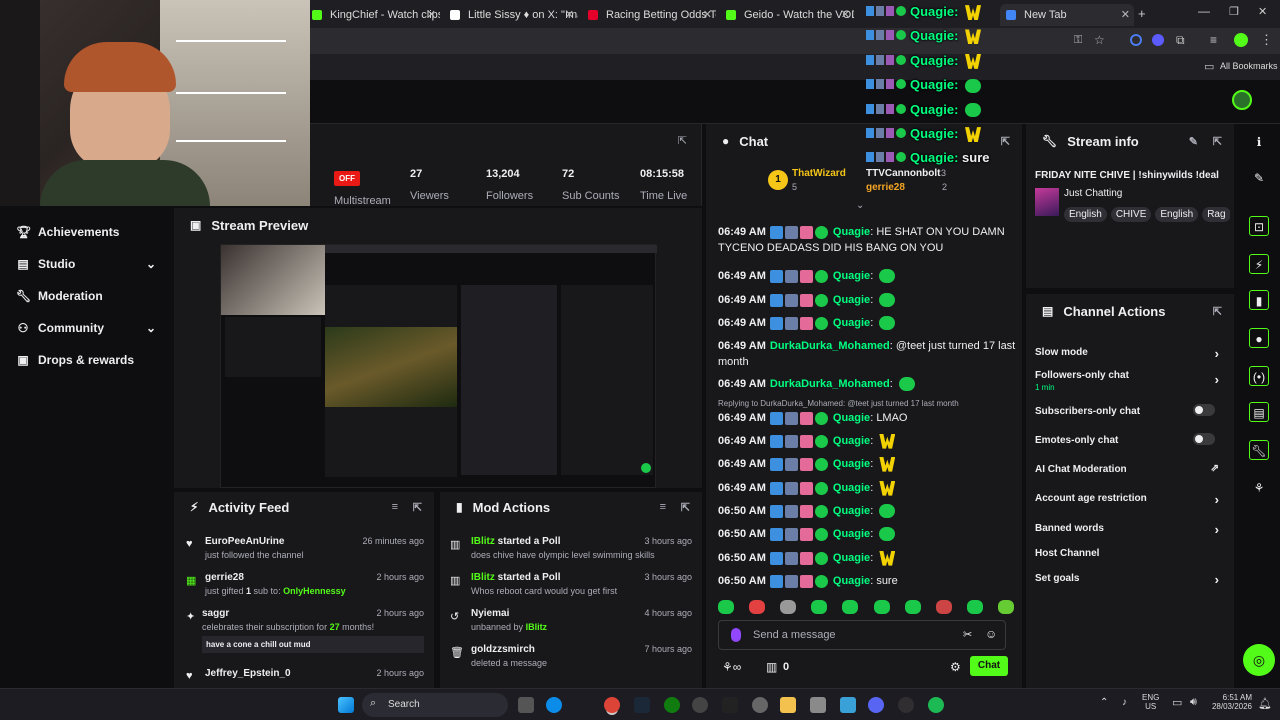 The image size is (1280, 720). Describe the element at coordinates (1234, 11) in the screenshot. I see `maximize-icon: ❐` at that location.